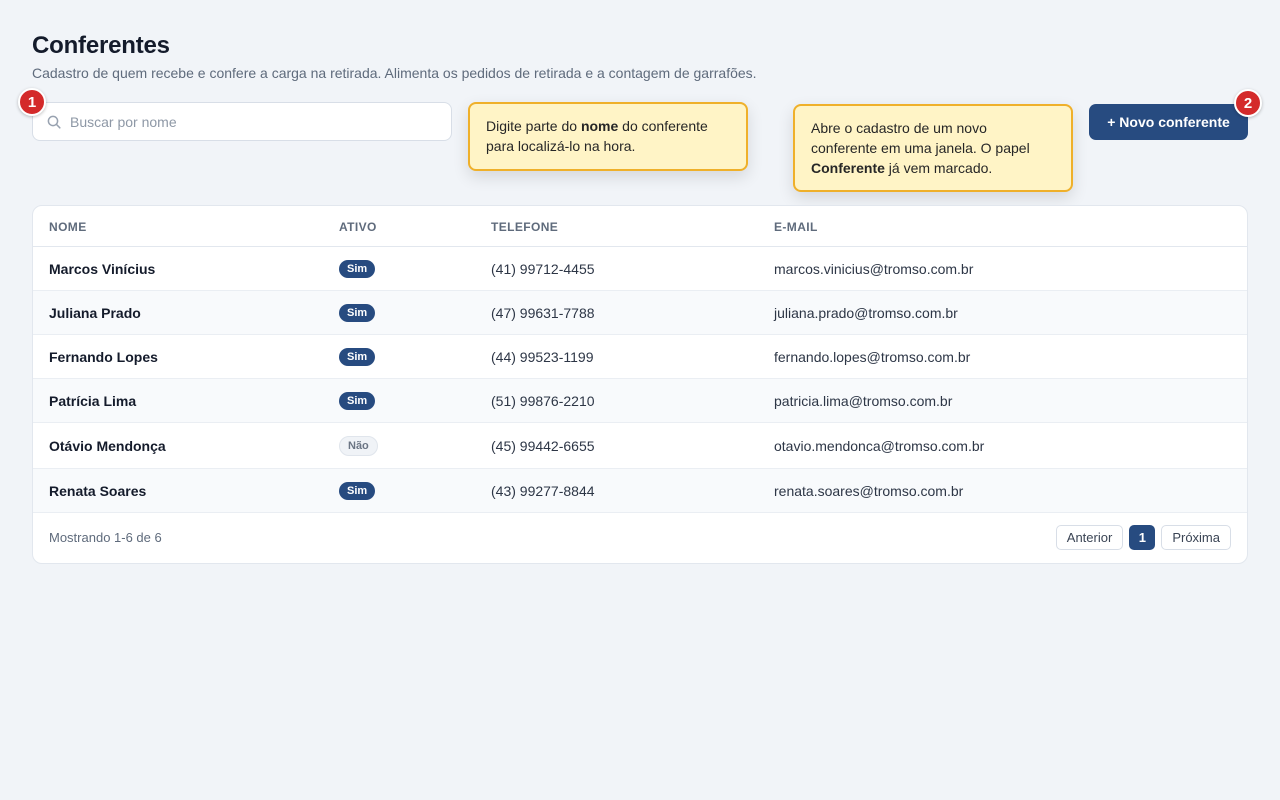 The width and height of the screenshot is (1280, 800). What do you see at coordinates (543, 268) in the screenshot?
I see `row-phone: (41) 99712-4455` at bounding box center [543, 268].